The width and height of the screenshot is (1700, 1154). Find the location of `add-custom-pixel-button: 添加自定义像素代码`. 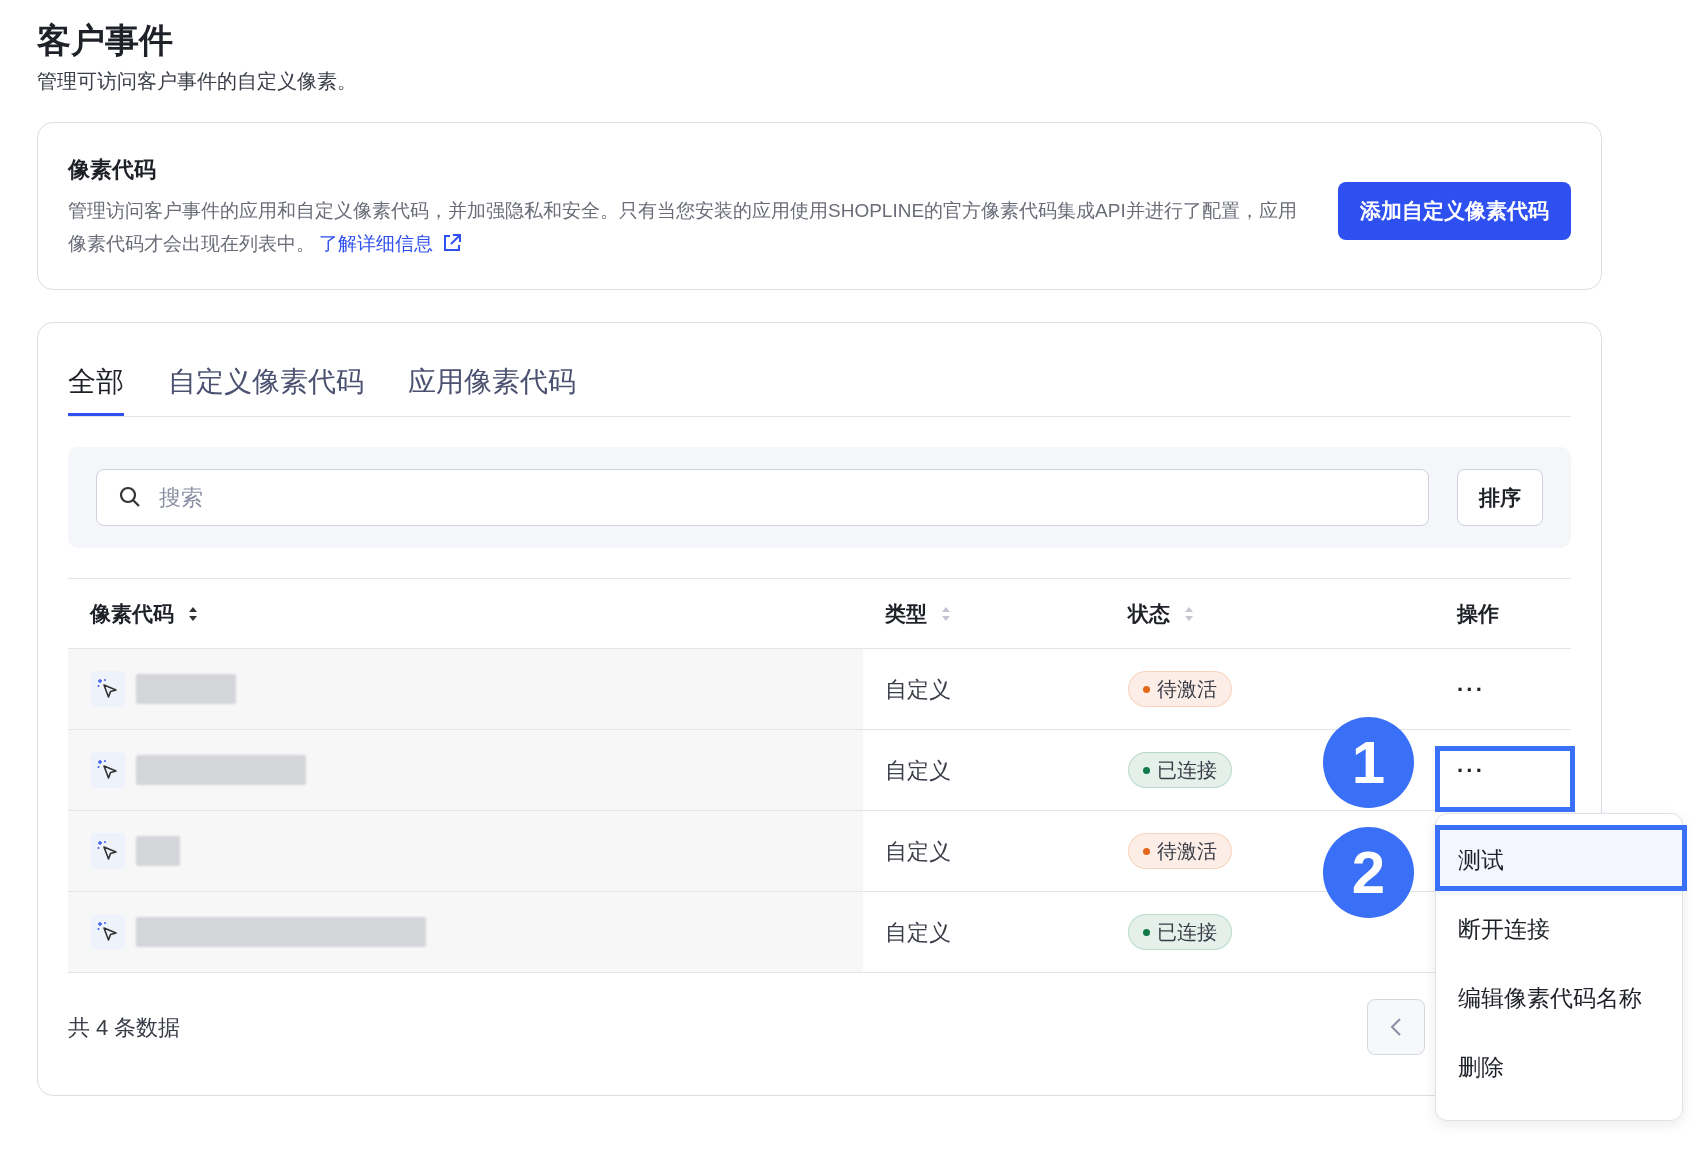

add-custom-pixel-button: 添加自定义像素代码 is located at coordinates (1454, 211).